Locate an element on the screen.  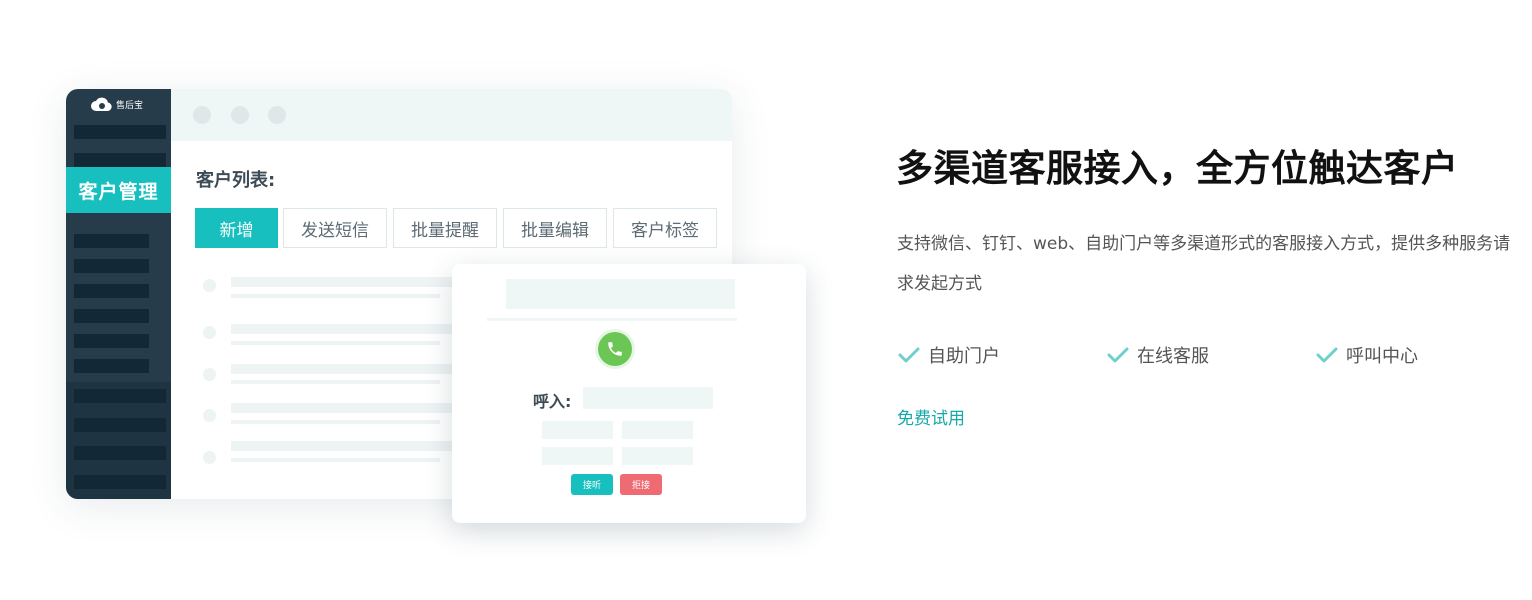
popup-divider is located at coordinates (612, 319).